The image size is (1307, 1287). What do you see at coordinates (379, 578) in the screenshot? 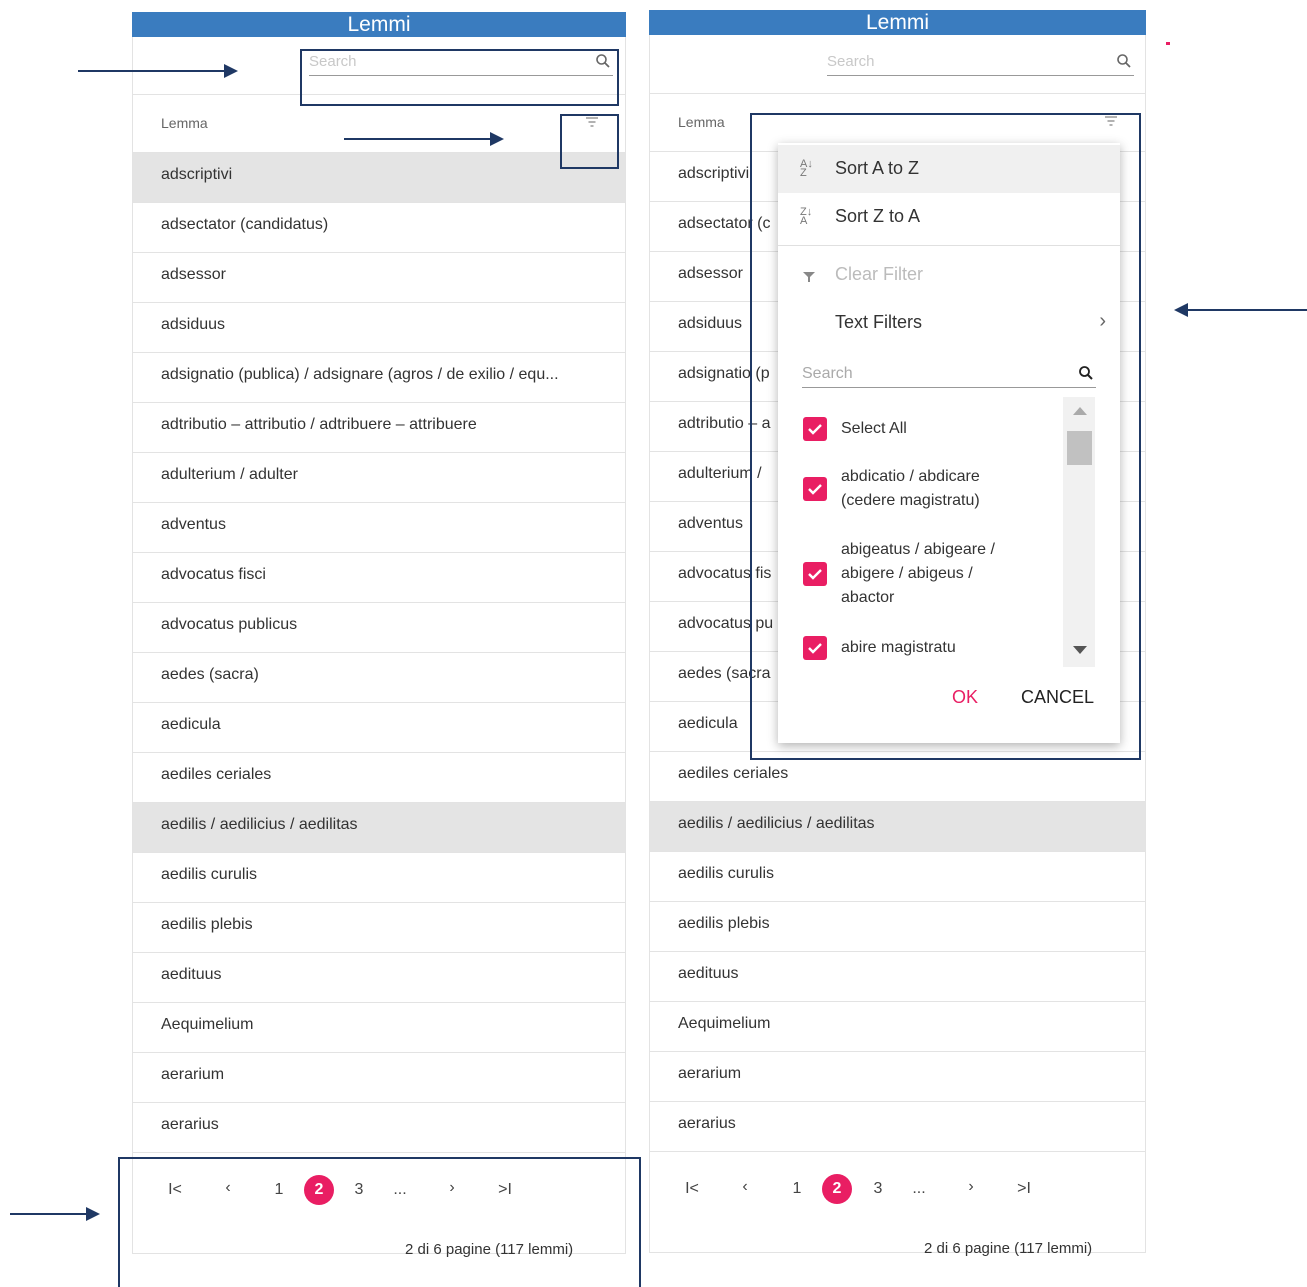
I see `list-item: advocatus fisci` at bounding box center [379, 578].